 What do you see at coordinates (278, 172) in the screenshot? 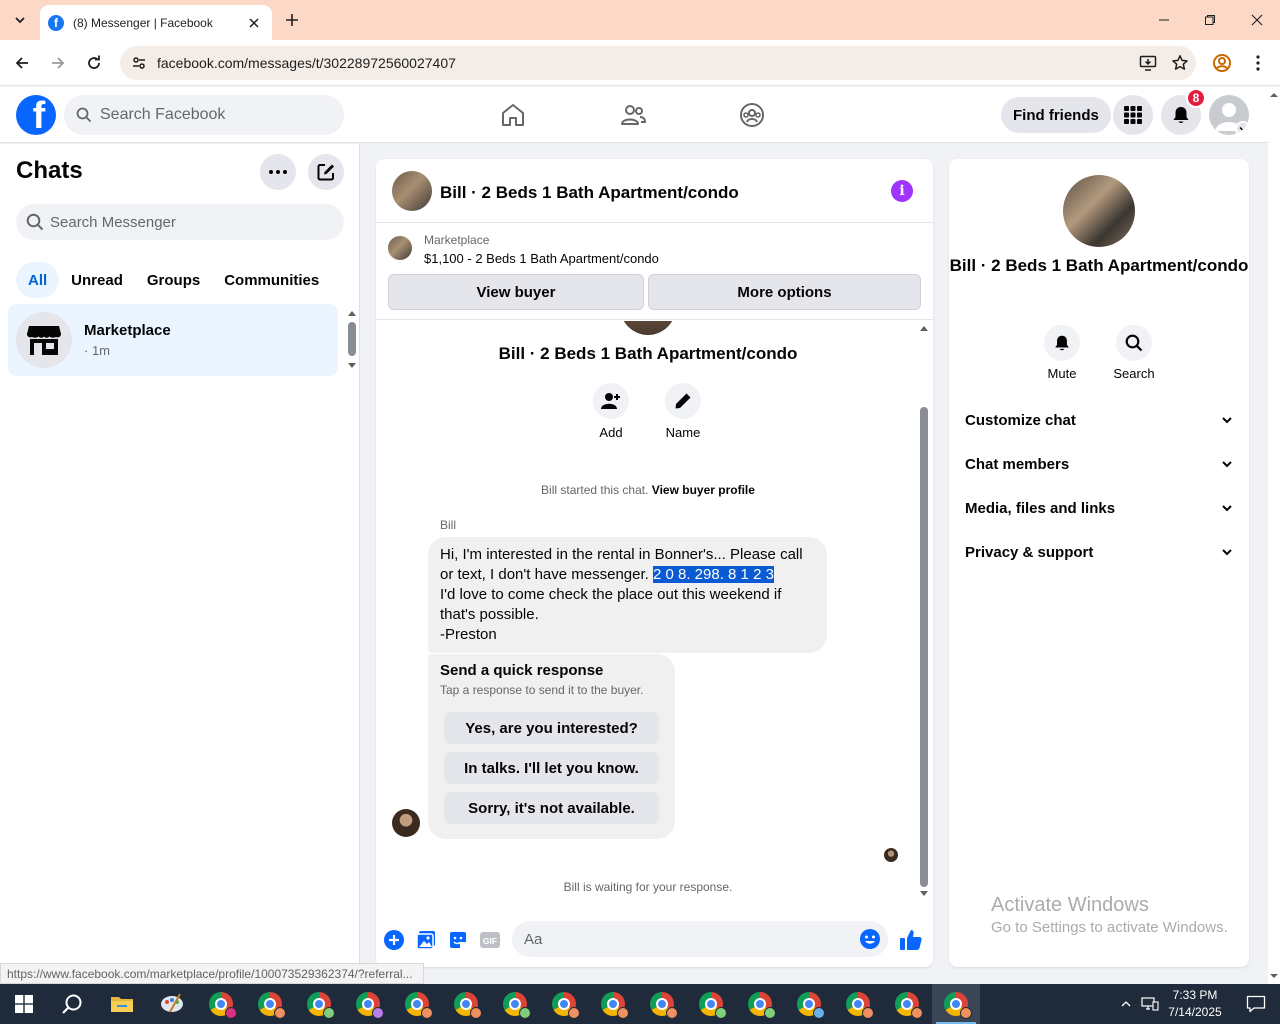
I see `chat-options-button` at bounding box center [278, 172].